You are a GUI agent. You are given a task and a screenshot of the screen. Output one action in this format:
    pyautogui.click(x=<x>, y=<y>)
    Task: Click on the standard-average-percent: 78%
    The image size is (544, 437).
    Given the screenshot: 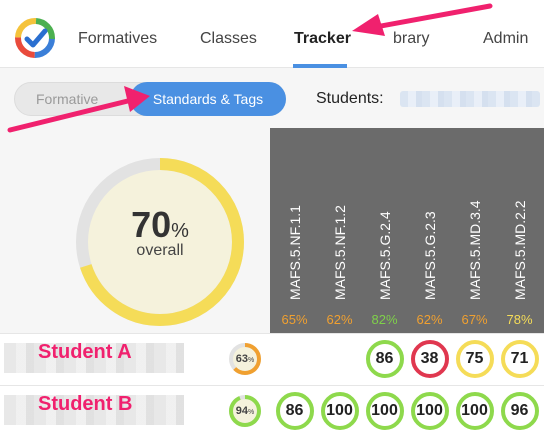 What is the action you would take?
    pyautogui.click(x=519, y=319)
    